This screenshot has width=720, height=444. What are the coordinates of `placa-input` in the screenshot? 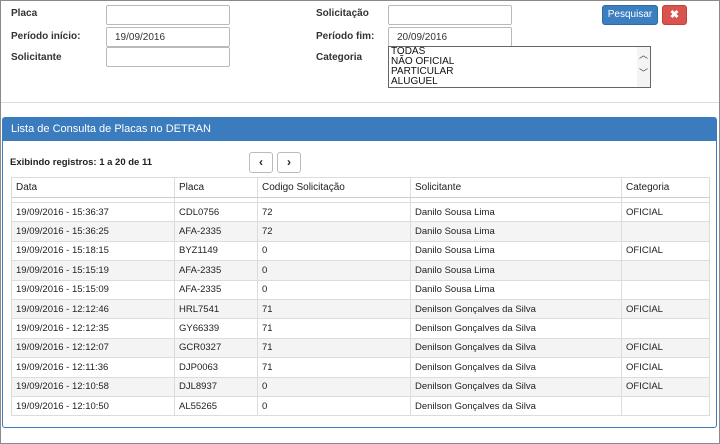 It's located at (168, 15).